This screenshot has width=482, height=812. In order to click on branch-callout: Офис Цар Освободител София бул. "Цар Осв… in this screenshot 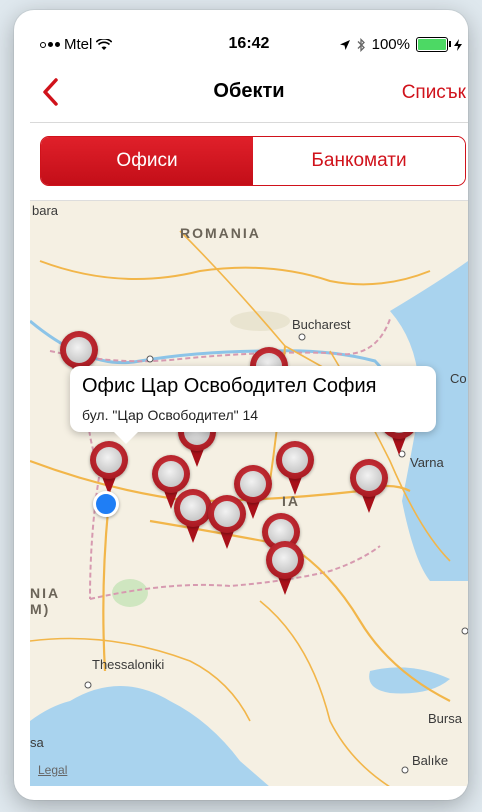, I will do `click(253, 405)`.